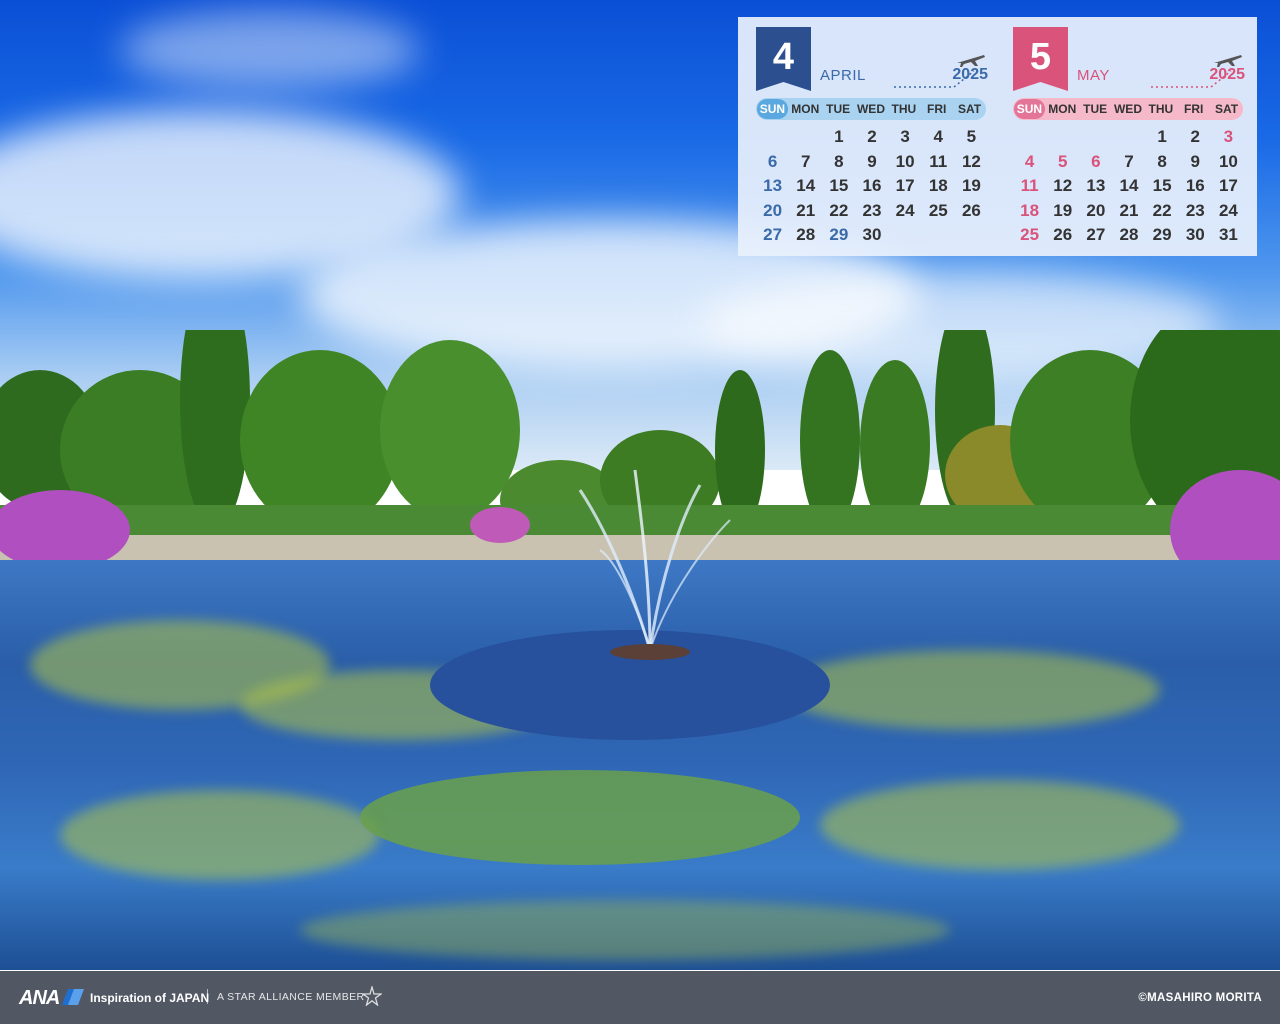  What do you see at coordinates (1093, 75) in the screenshot?
I see `month-name: MAY` at bounding box center [1093, 75].